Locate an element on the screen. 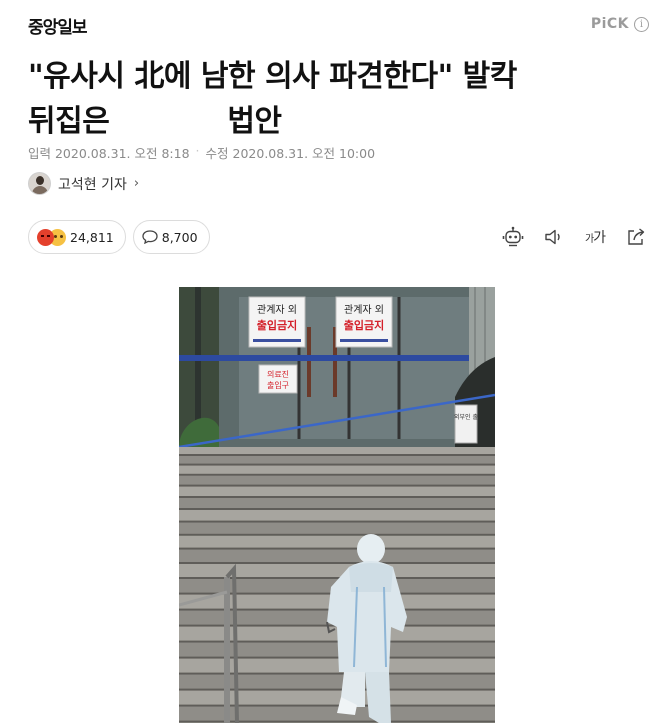  share-icon is located at coordinates (636, 237).